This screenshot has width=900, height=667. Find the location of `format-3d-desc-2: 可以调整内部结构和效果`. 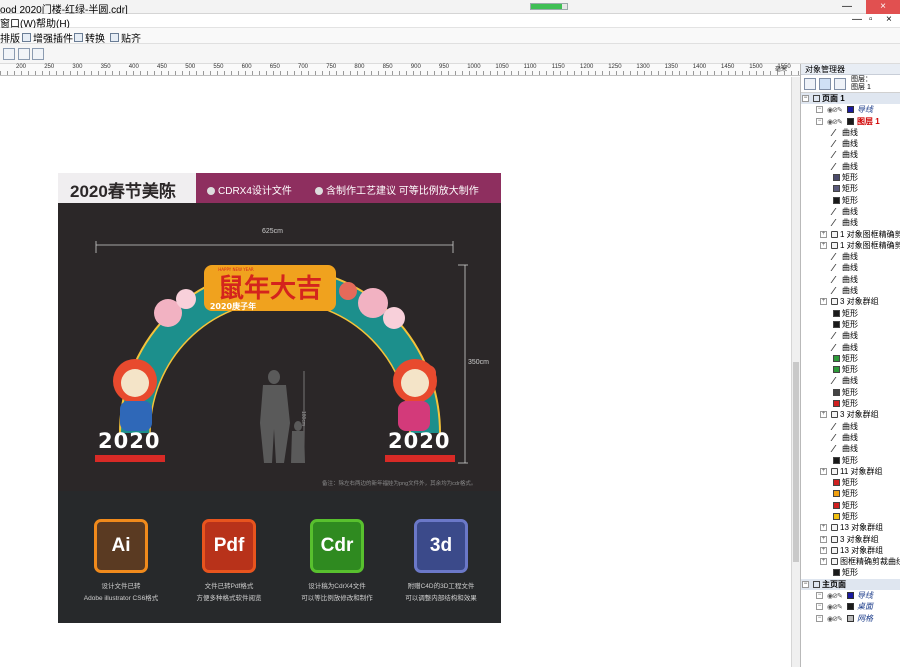

format-3d-desc-2: 可以调整内部结构和效果 is located at coordinates (441, 598).